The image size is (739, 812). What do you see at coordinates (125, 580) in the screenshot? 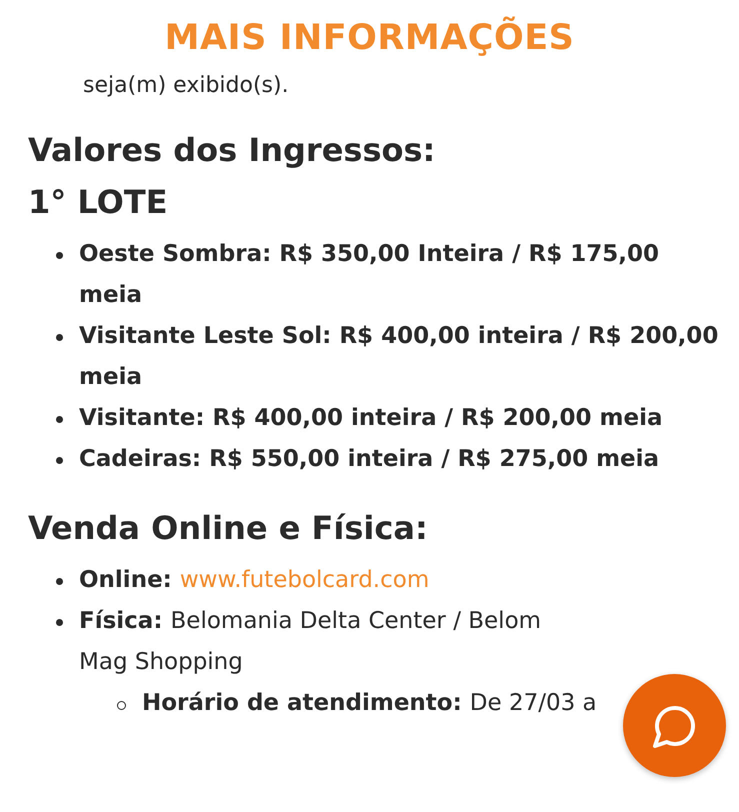
I see `item-label: Online:` at bounding box center [125, 580].